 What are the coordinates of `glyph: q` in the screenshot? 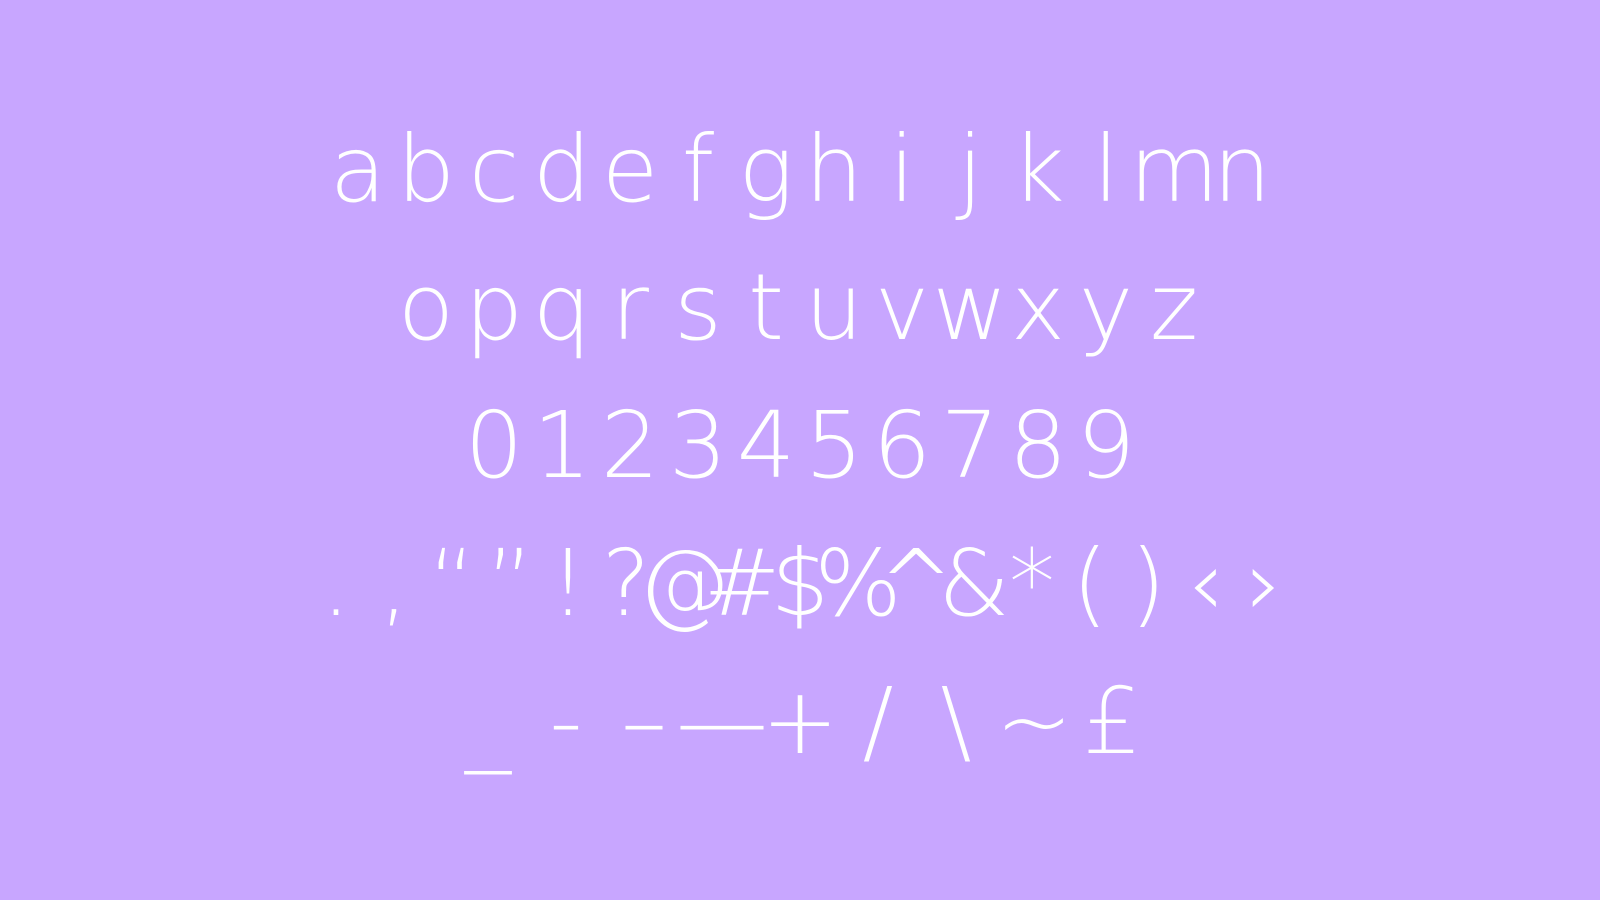 It's located at (562, 307).